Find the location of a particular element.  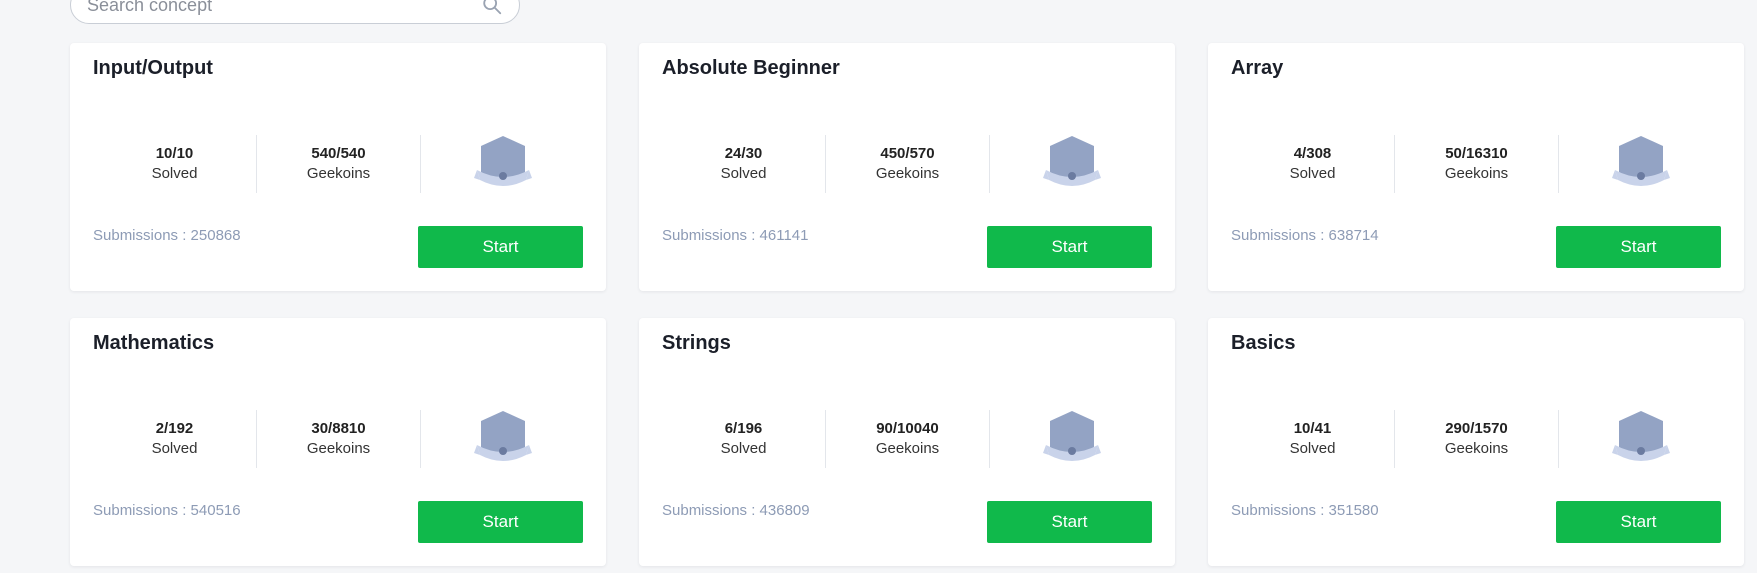

search-input is located at coordinates (284, 8).